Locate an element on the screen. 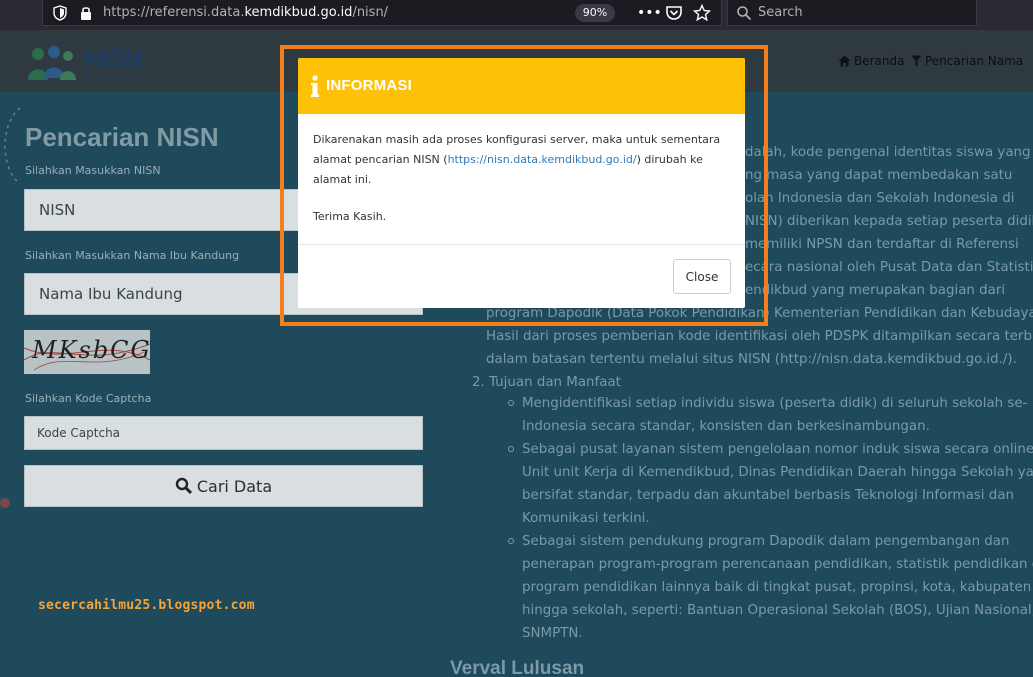  content-line-5: memiliki NPSN dan terdaftar di Referensi is located at coordinates (882, 244).